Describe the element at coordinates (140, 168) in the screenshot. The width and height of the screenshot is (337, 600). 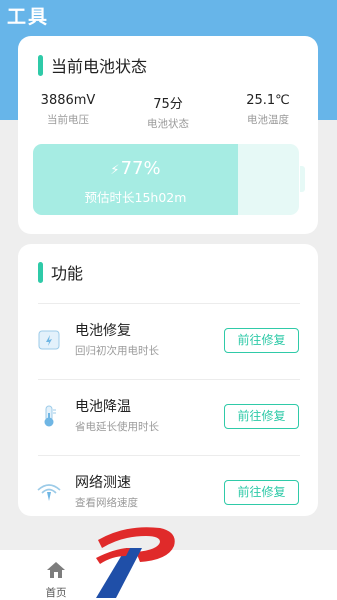
I see `battery-percent-text: 77%` at that location.